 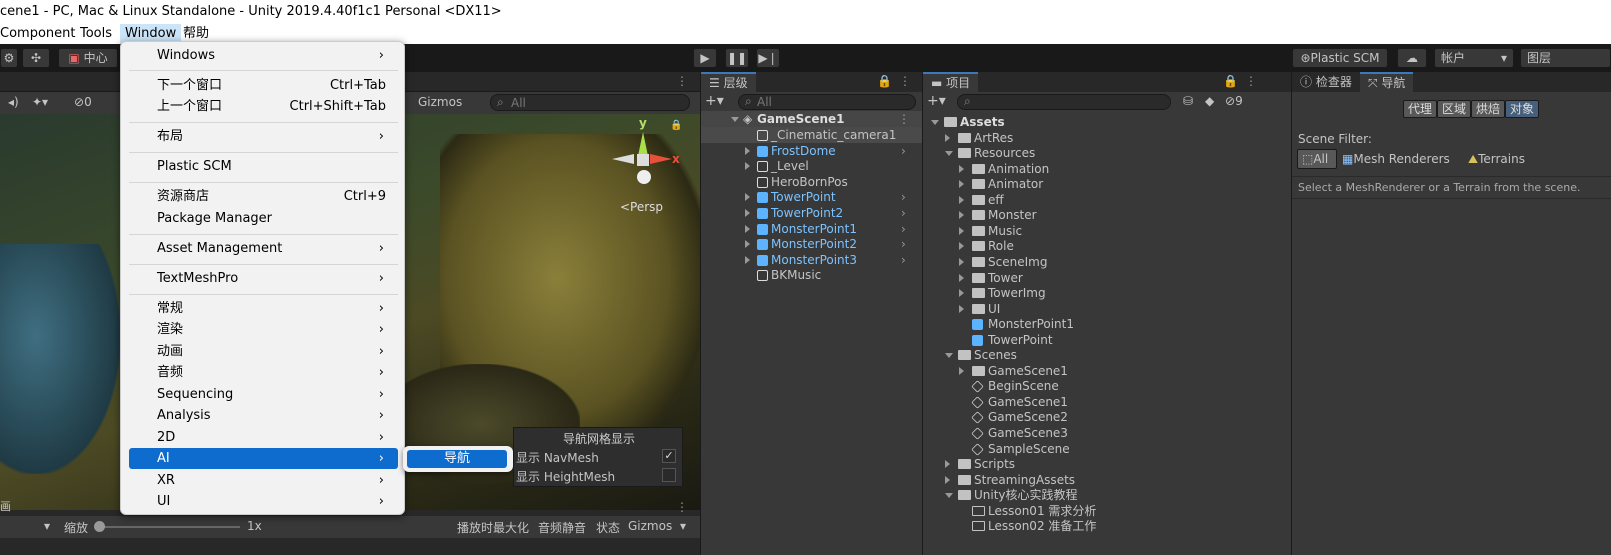 What do you see at coordinates (811, 182) in the screenshot?
I see `hierarchy-item: HeroBornPos` at bounding box center [811, 182].